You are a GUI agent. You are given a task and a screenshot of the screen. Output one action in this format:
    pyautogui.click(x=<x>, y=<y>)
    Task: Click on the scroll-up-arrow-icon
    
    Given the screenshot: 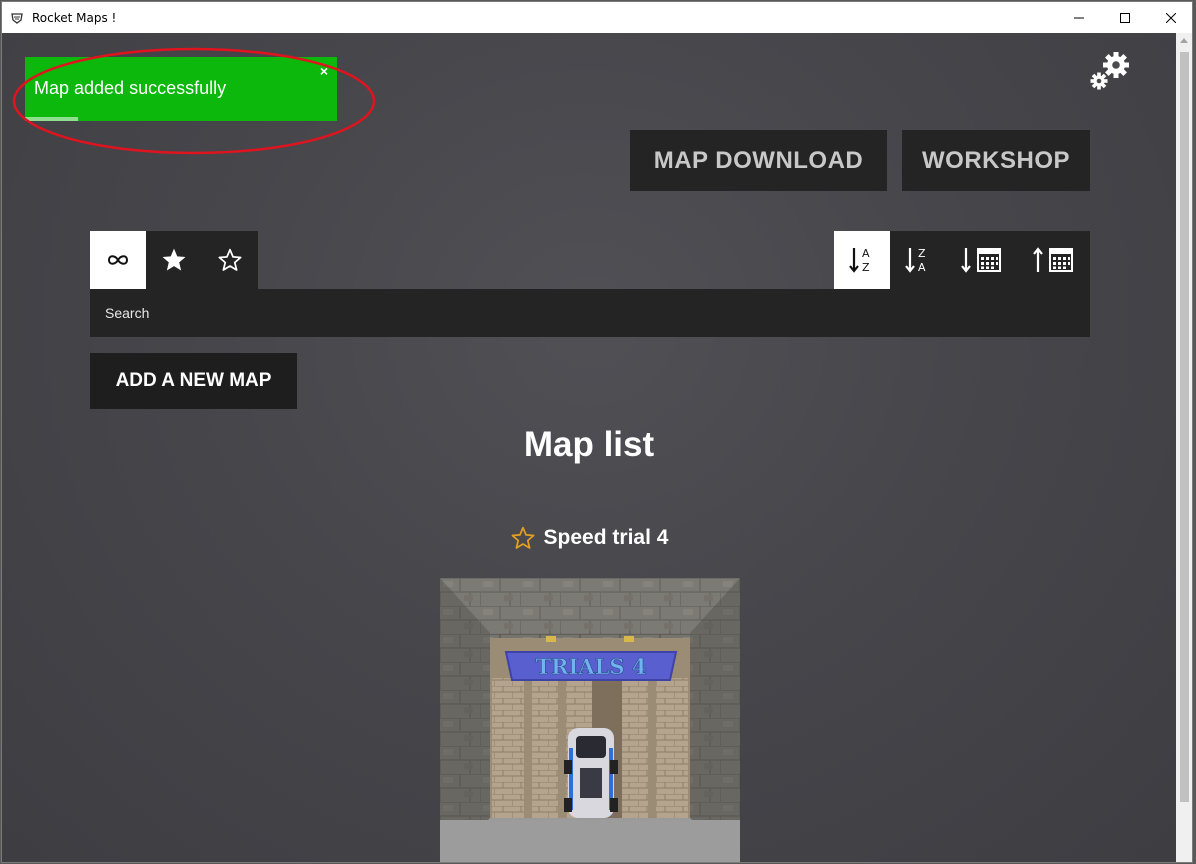 What is the action you would take?
    pyautogui.click(x=1184, y=40)
    